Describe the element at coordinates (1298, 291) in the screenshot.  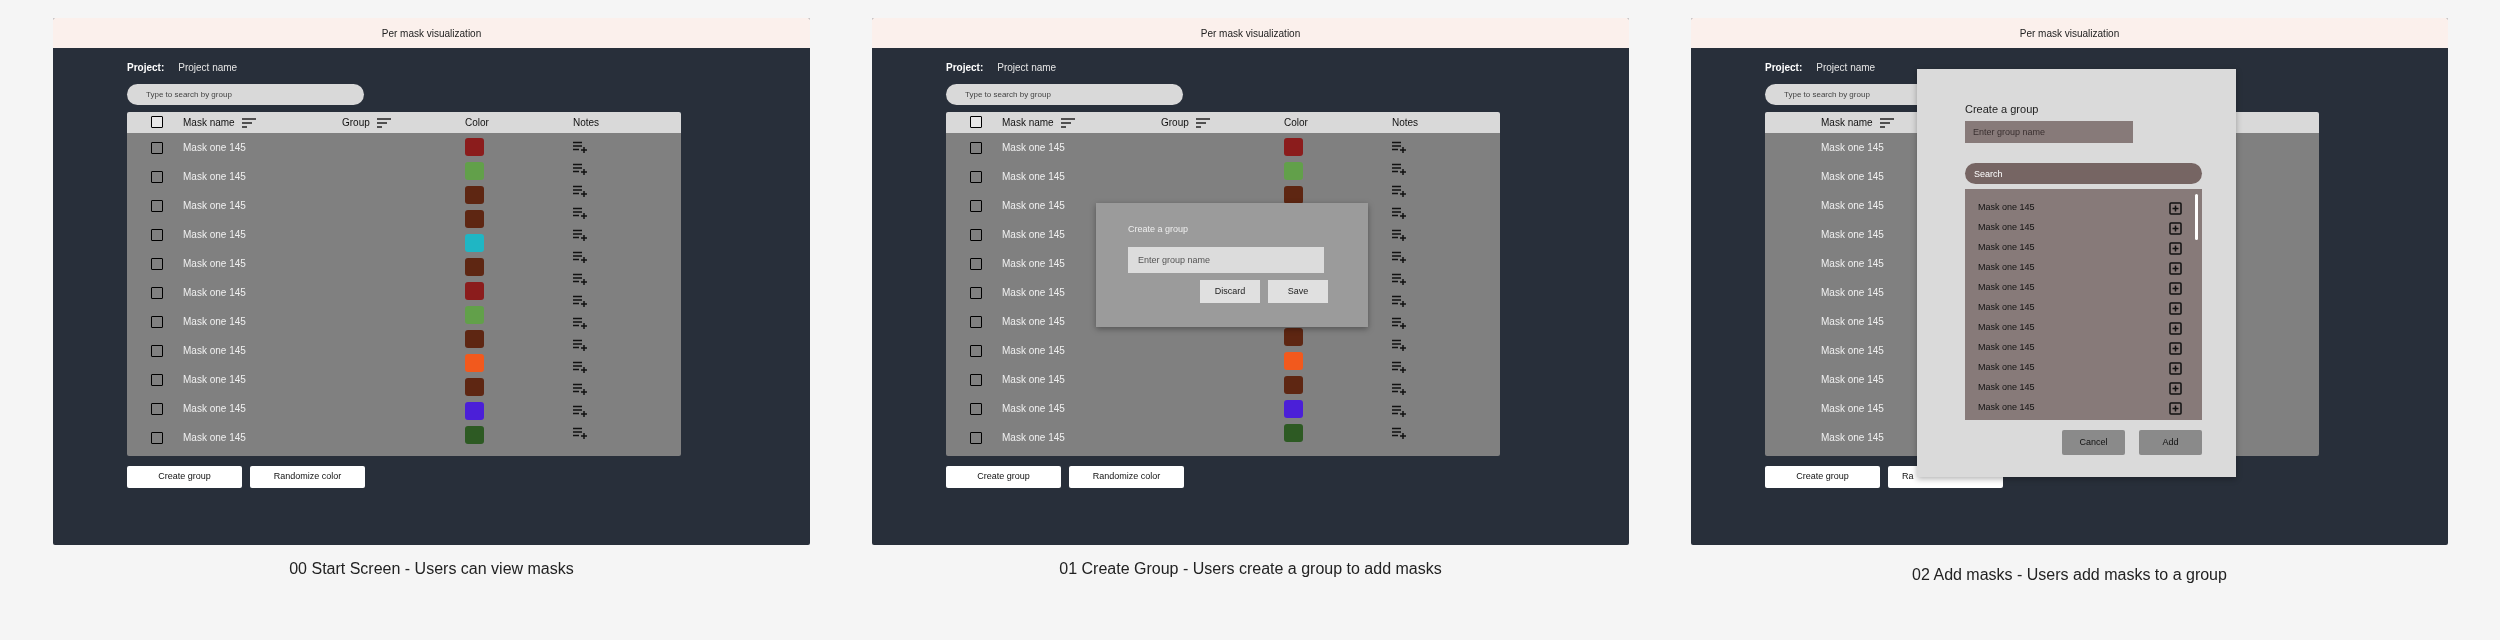
I see `button: Save` at that location.